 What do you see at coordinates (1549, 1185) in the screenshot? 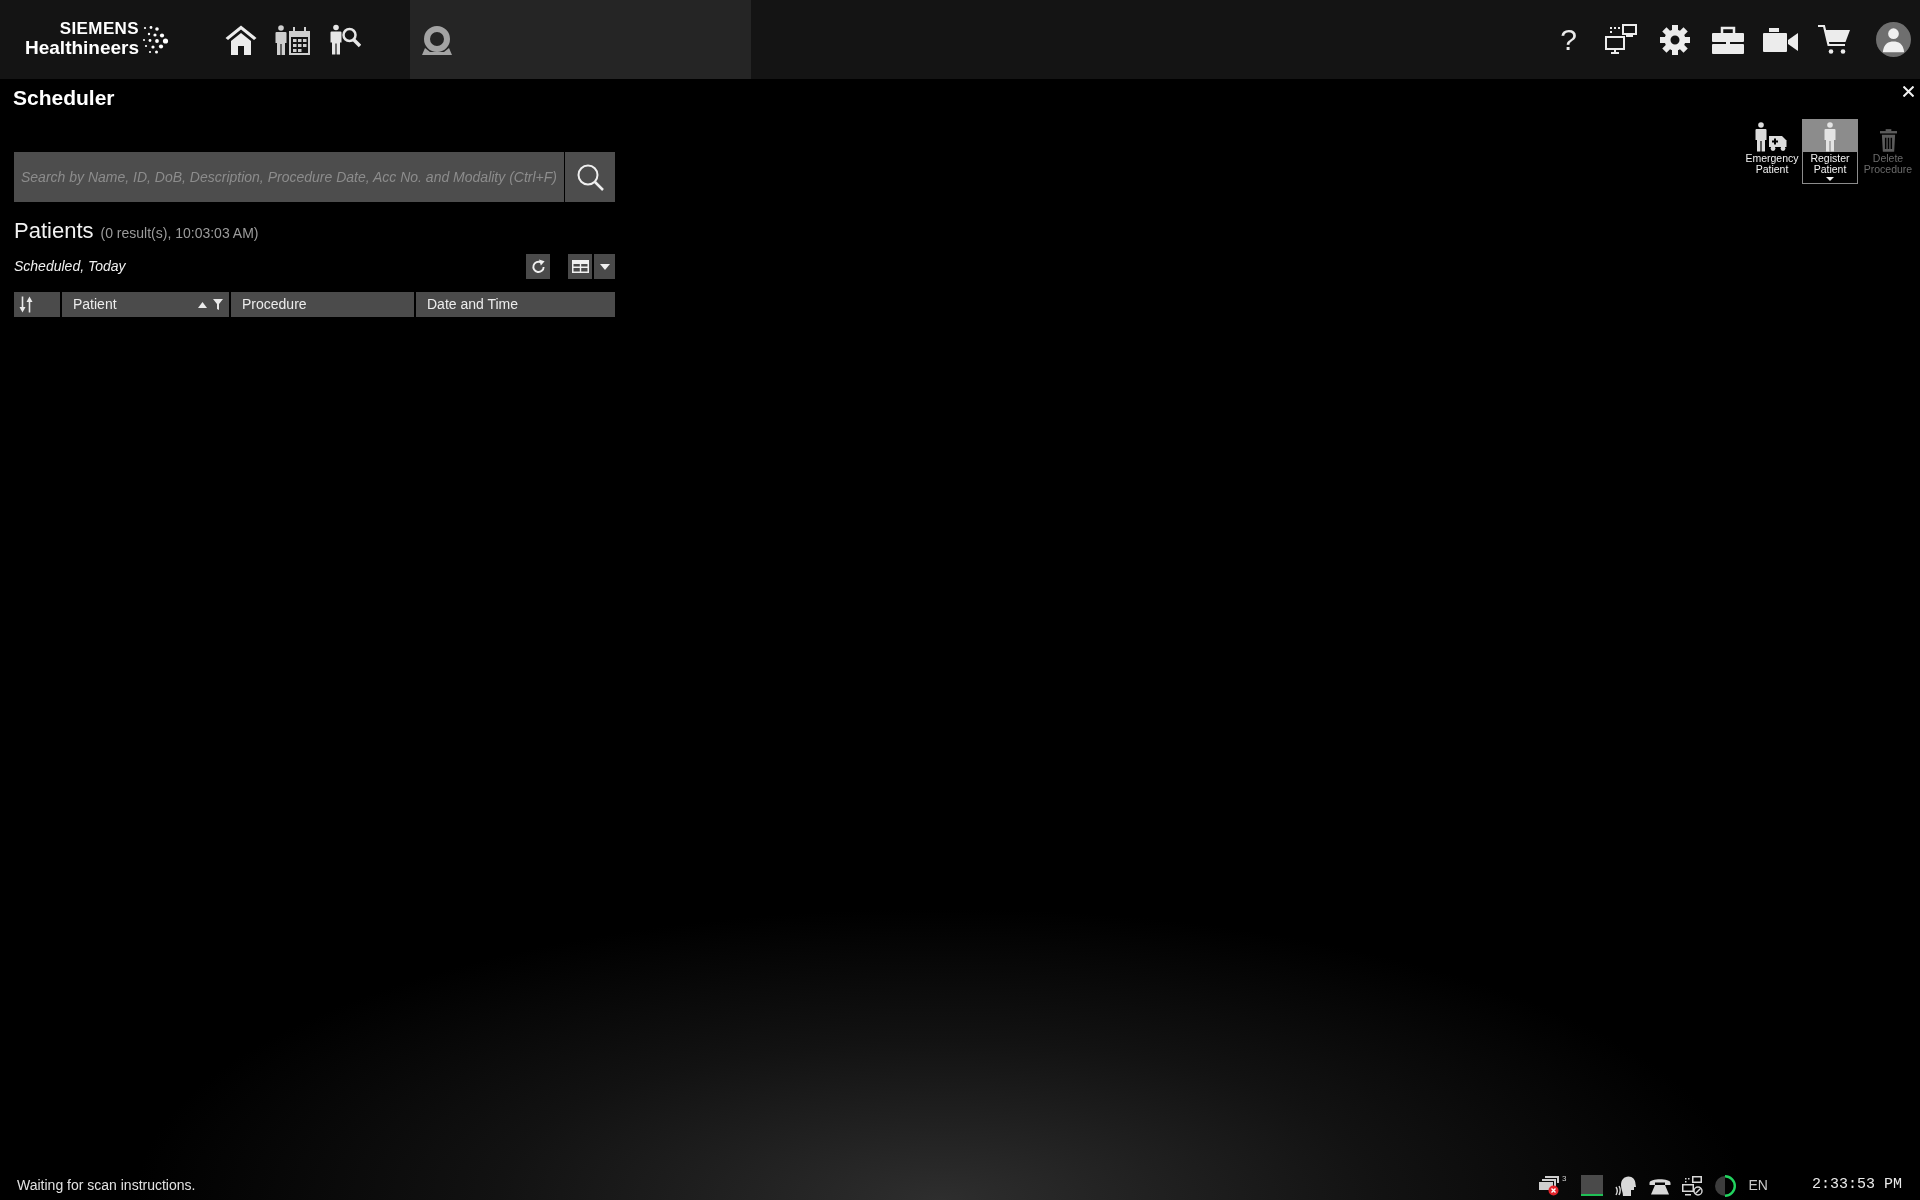
I see `network-error-icon` at bounding box center [1549, 1185].